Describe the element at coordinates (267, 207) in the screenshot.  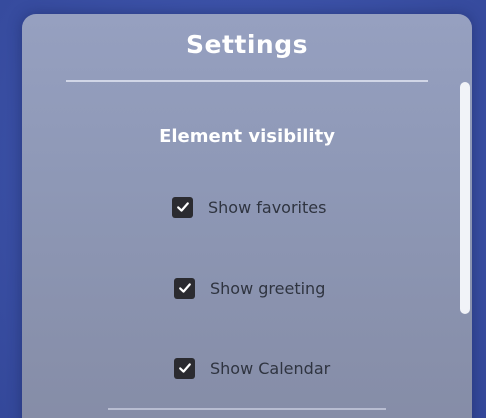
I see `show-favorites-label: Show favorites` at that location.